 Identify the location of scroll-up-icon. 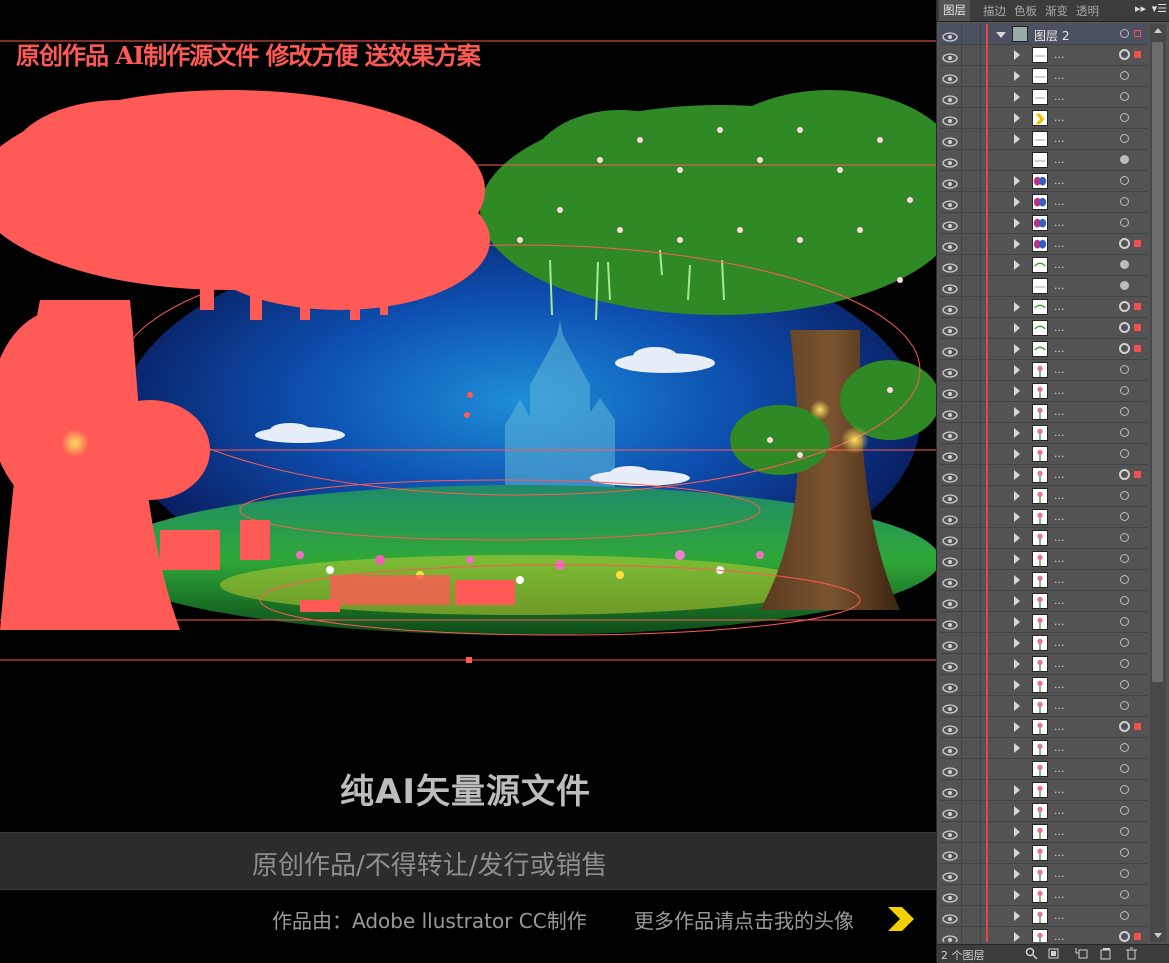
(1158, 30).